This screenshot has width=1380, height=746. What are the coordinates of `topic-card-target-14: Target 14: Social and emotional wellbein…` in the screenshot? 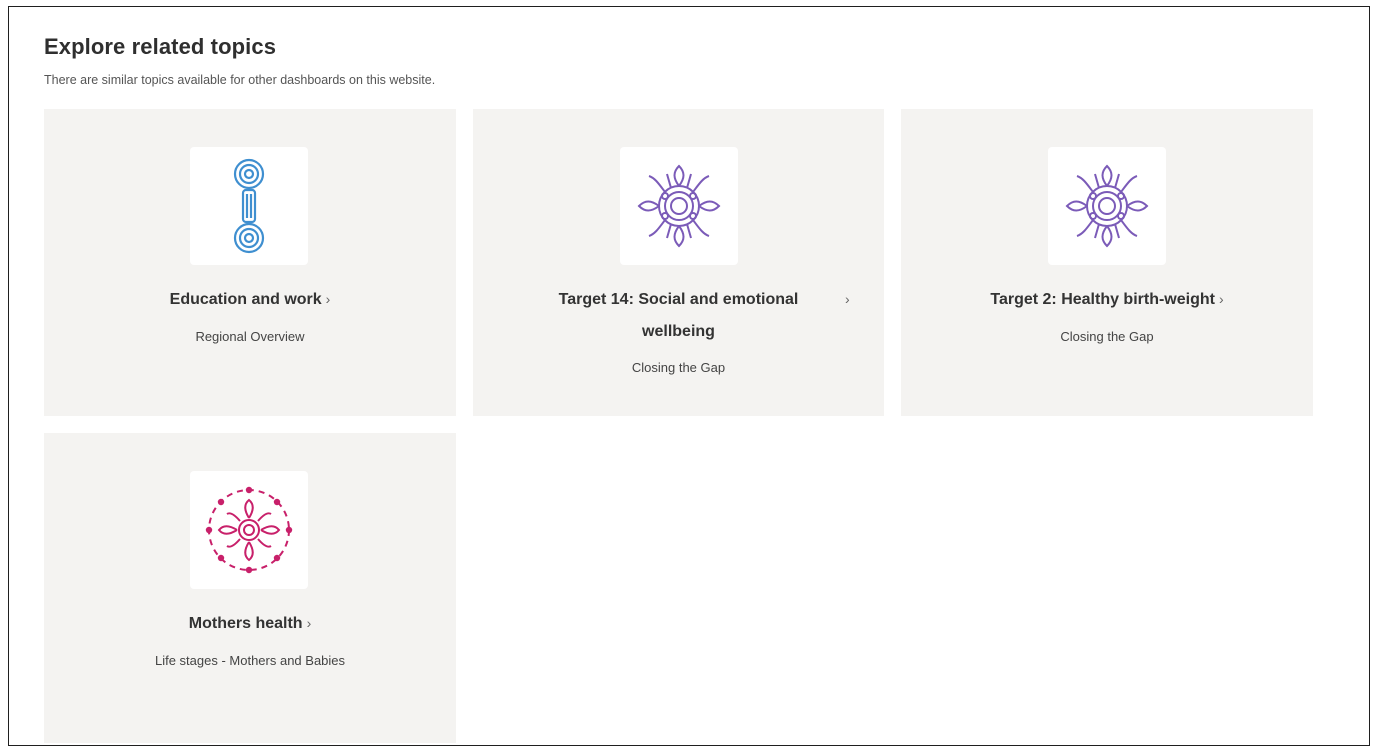 It's located at (678, 262).